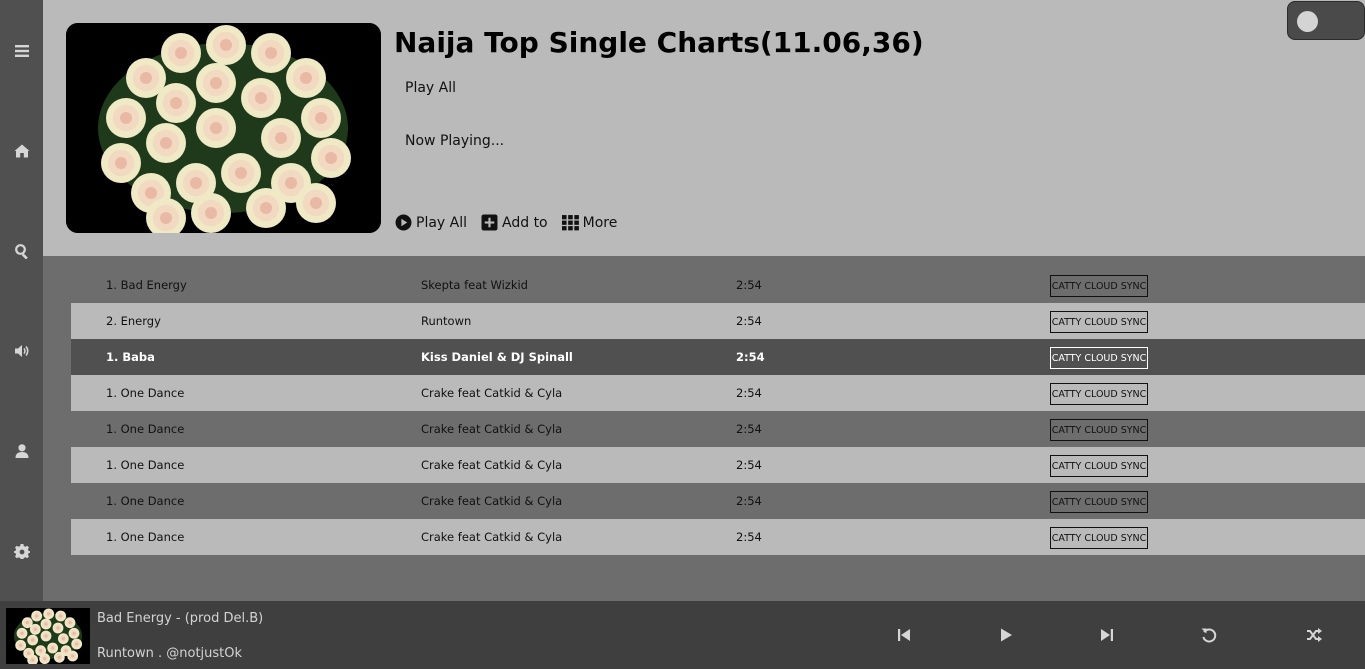  What do you see at coordinates (403, 222) in the screenshot?
I see `play-circle-icon` at bounding box center [403, 222].